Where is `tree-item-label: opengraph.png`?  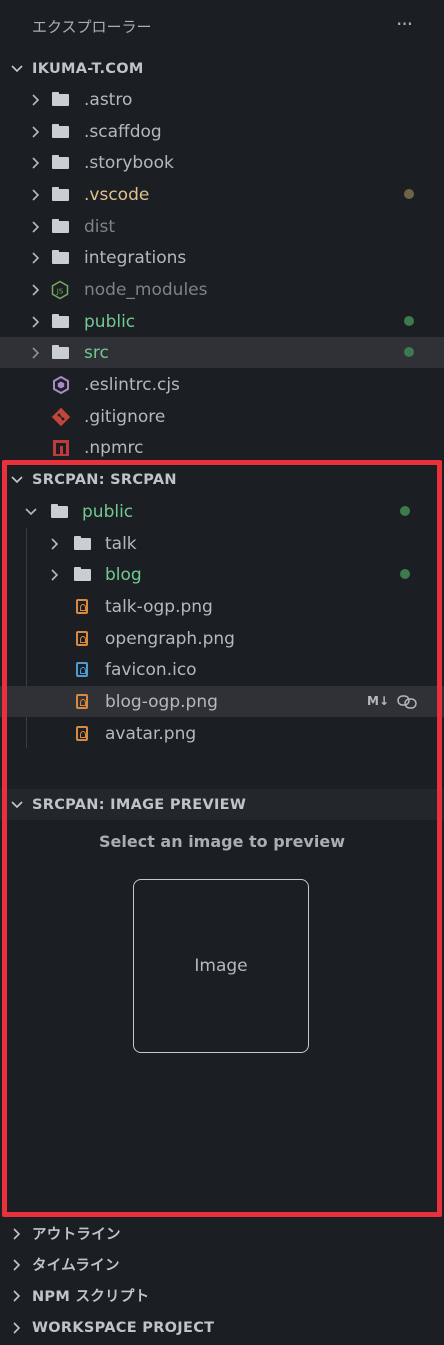 tree-item-label: opengraph.png is located at coordinates (170, 638).